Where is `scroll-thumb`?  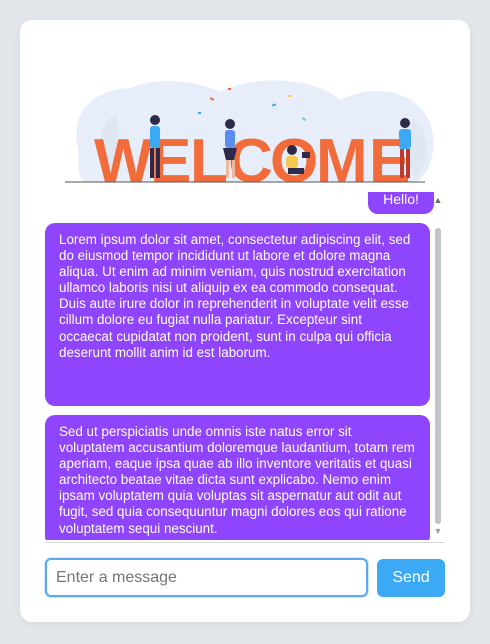 scroll-thumb is located at coordinates (438, 376).